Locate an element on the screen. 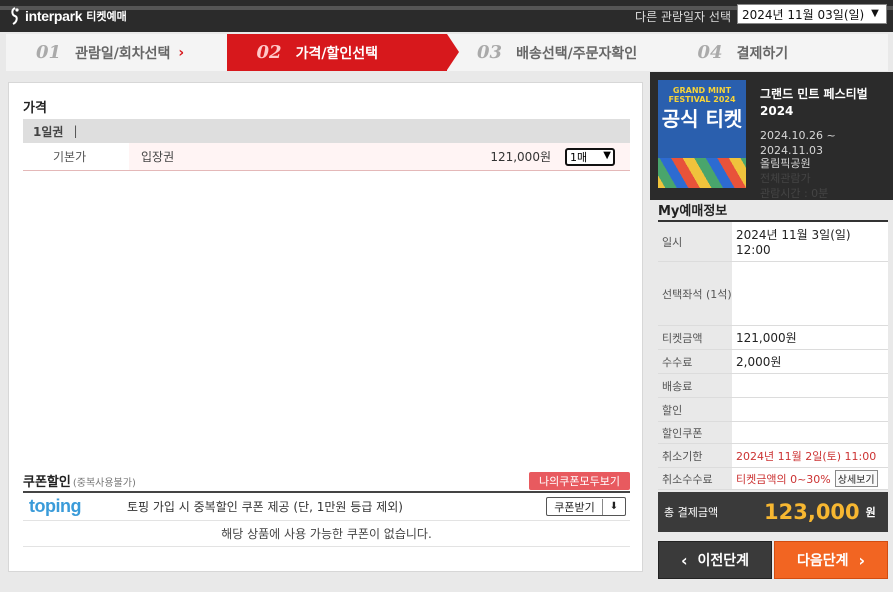  info-row: 할인 is located at coordinates (773, 410).